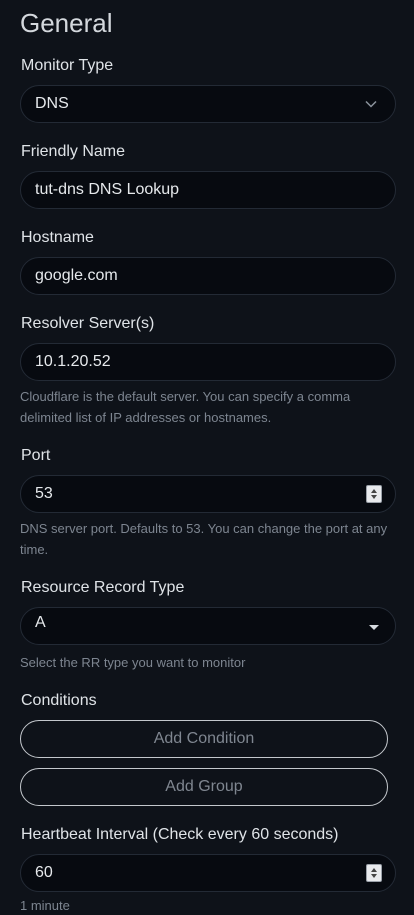 This screenshot has height=915, width=414. What do you see at coordinates (208, 362) in the screenshot?
I see `resolver-input: 10.1.20.52` at bounding box center [208, 362].